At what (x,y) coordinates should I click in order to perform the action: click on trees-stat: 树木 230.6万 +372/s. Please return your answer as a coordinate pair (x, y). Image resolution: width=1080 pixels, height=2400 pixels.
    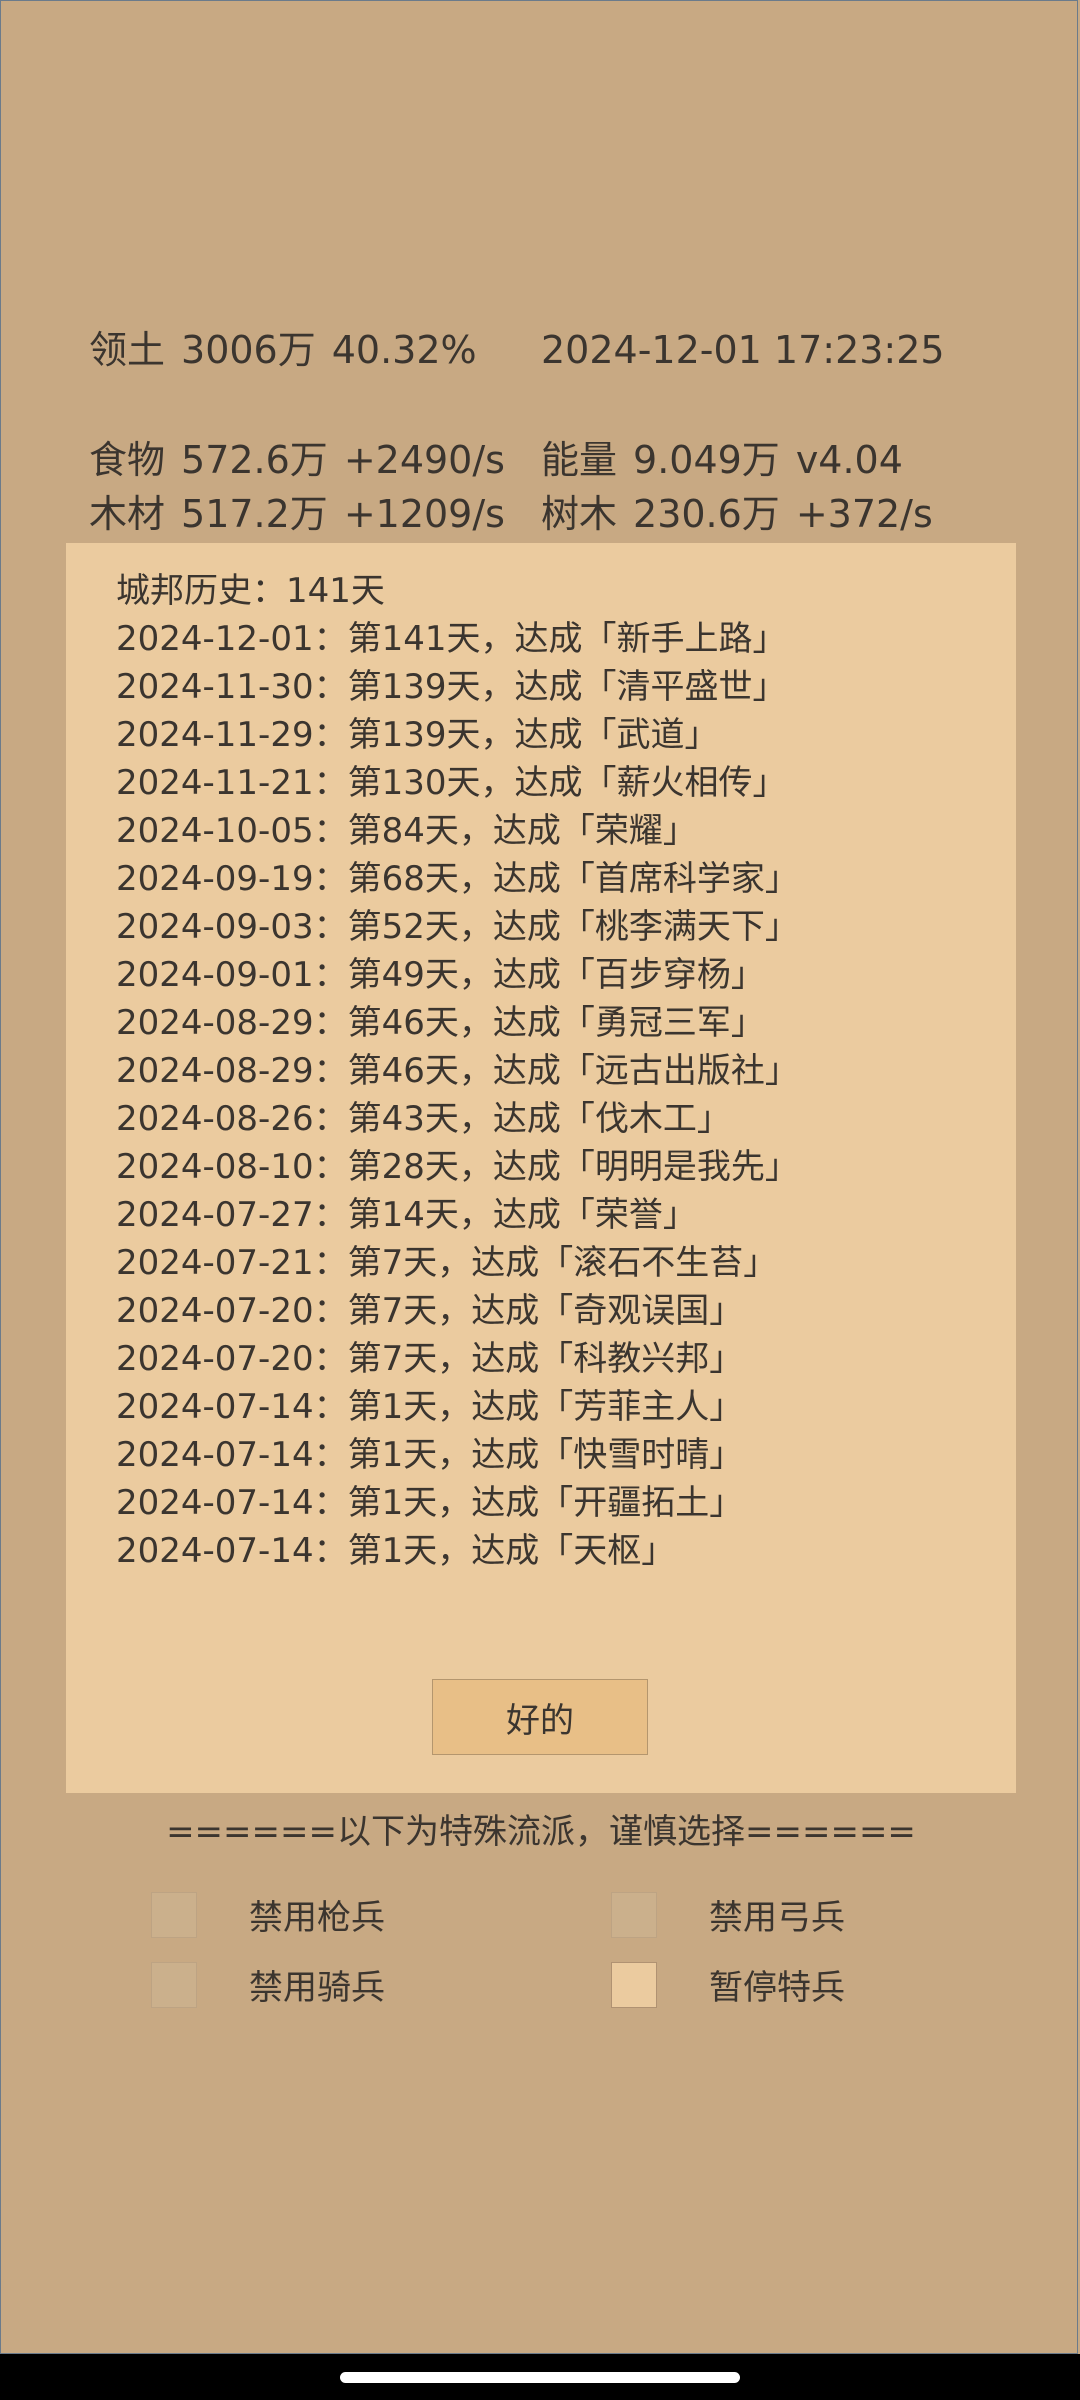
    Looking at the image, I should click on (737, 514).